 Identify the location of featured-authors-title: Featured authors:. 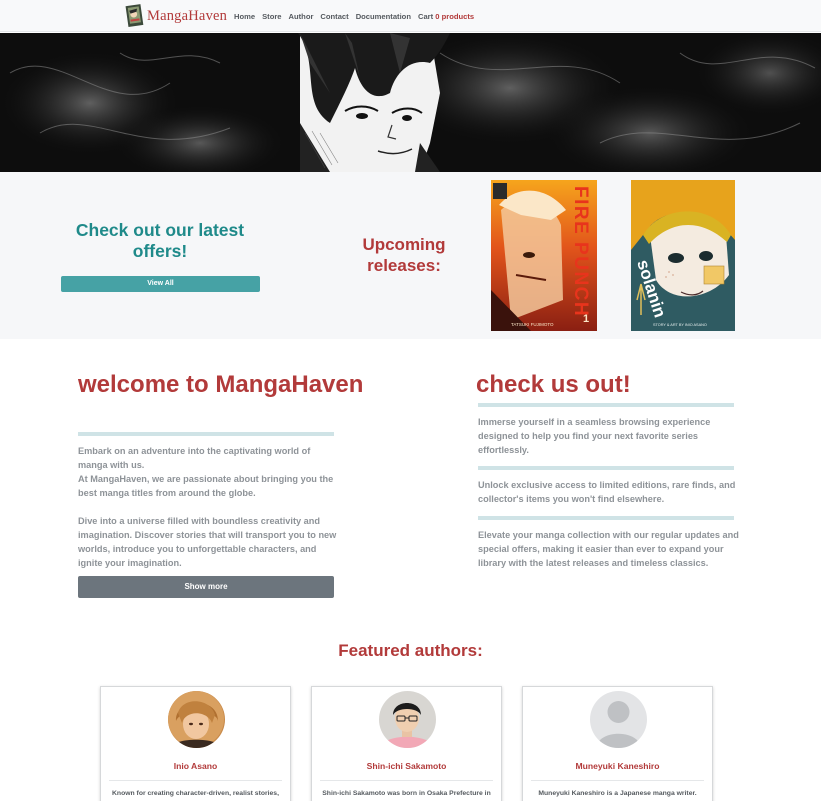
(410, 650).